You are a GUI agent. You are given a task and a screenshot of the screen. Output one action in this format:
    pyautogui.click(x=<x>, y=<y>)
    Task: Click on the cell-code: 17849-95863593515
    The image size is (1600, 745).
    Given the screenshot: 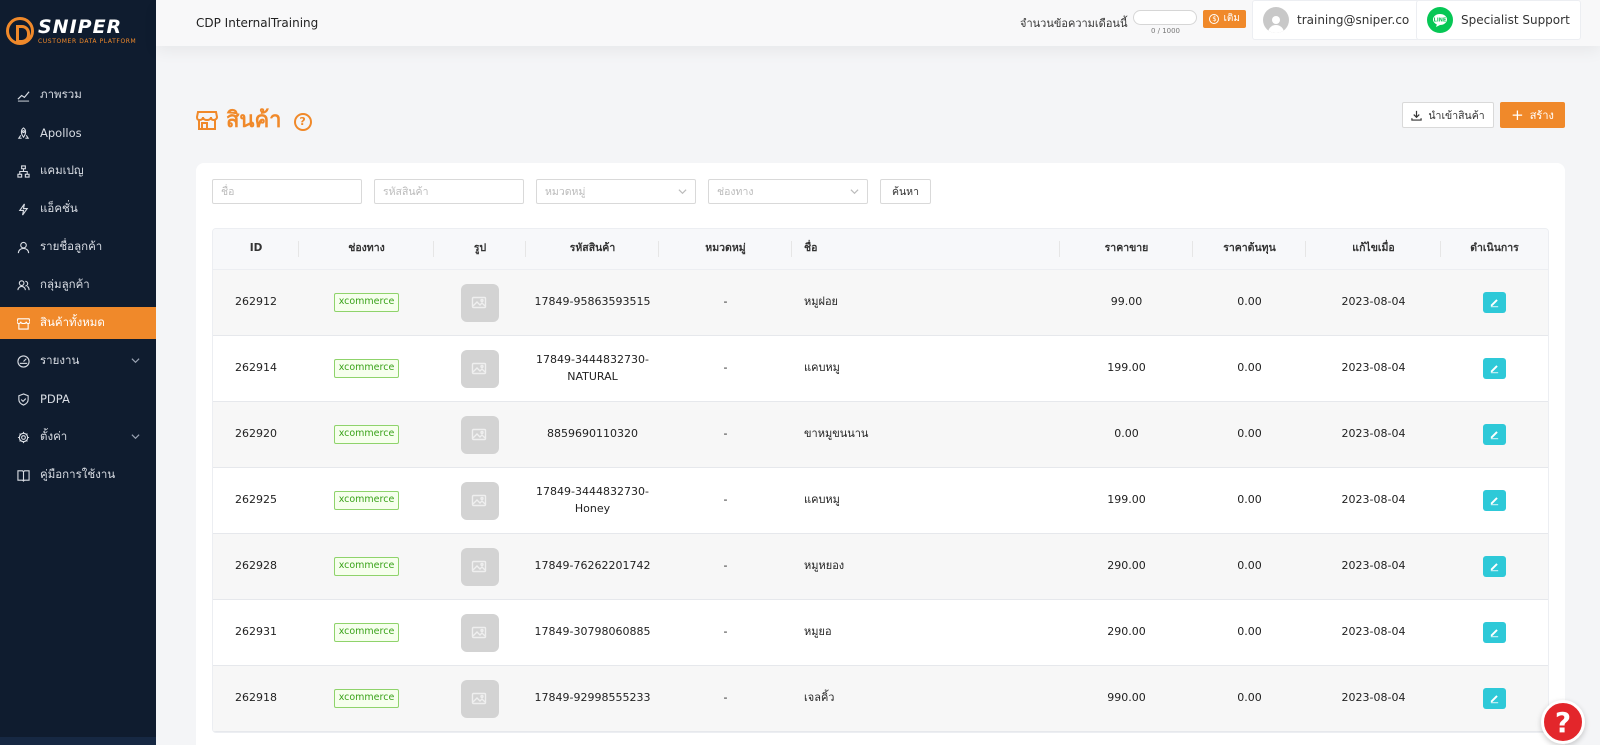 What is the action you would take?
    pyautogui.click(x=592, y=302)
    